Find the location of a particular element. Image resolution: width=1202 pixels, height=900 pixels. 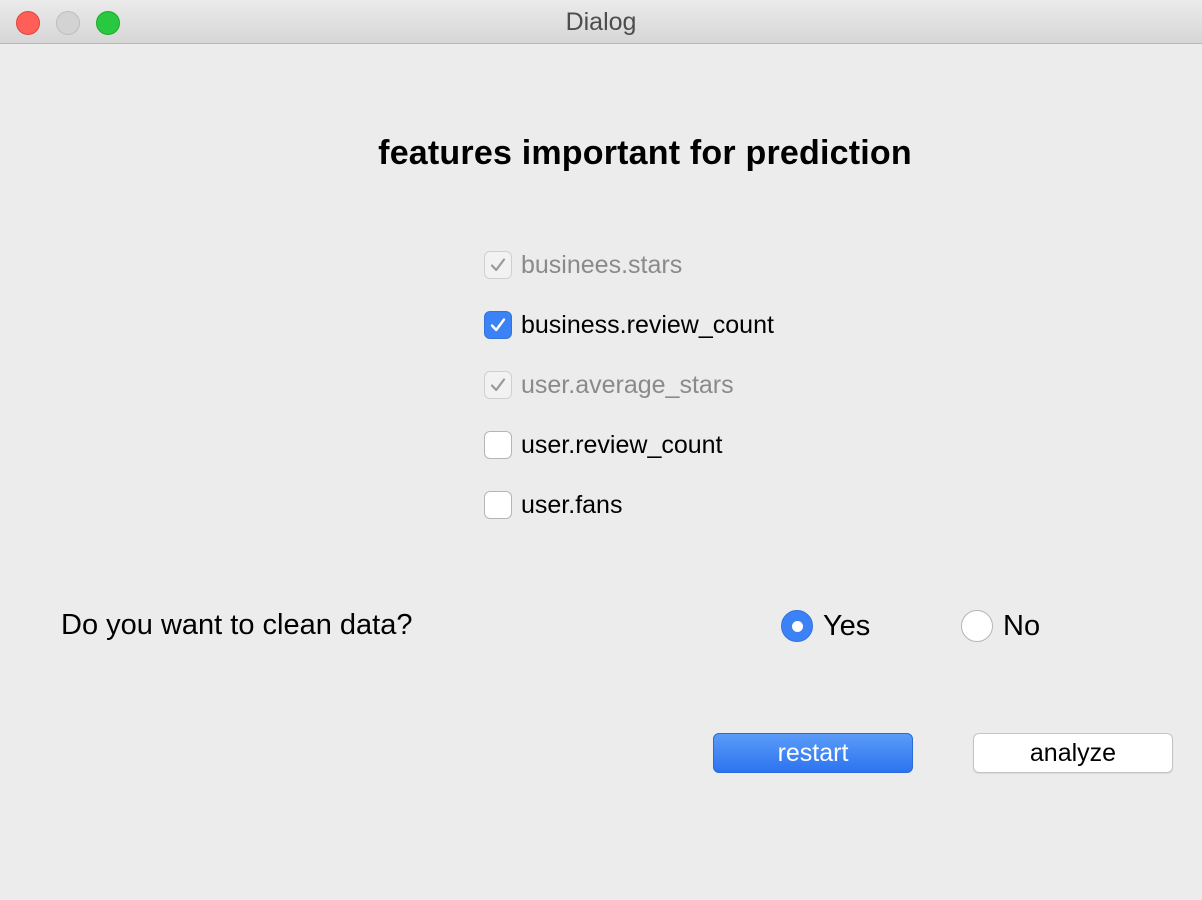

feature-checkbox-user-review-count: user.review_count is located at coordinates (603, 445).